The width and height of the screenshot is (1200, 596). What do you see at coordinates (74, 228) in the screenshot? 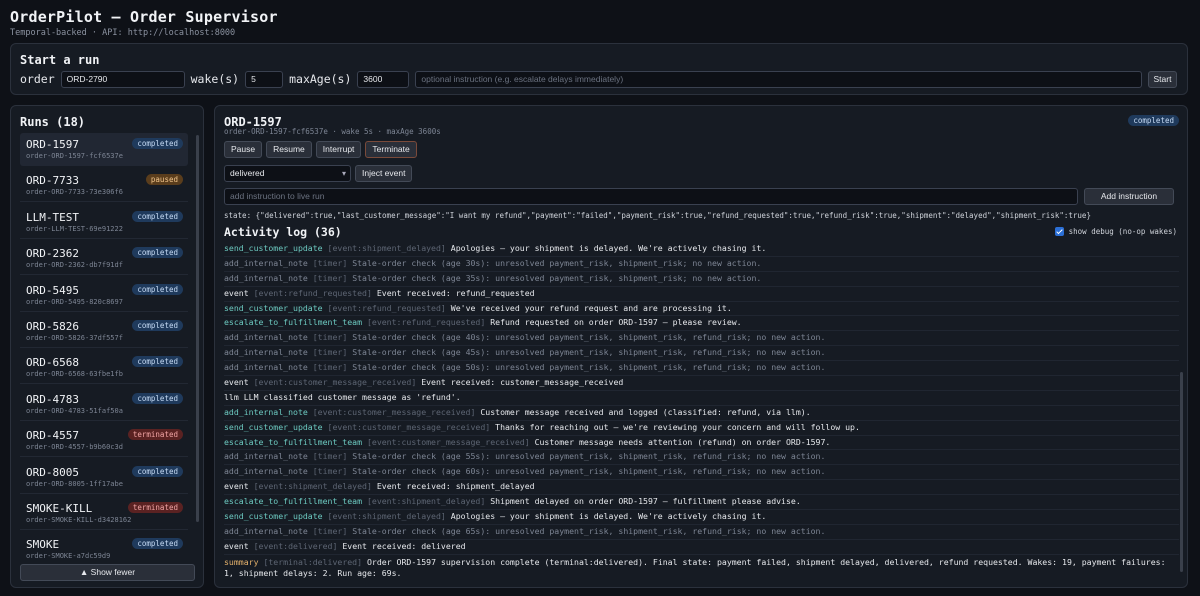
I see `run-id: order-LLM-TEST-69e91222` at bounding box center [74, 228].